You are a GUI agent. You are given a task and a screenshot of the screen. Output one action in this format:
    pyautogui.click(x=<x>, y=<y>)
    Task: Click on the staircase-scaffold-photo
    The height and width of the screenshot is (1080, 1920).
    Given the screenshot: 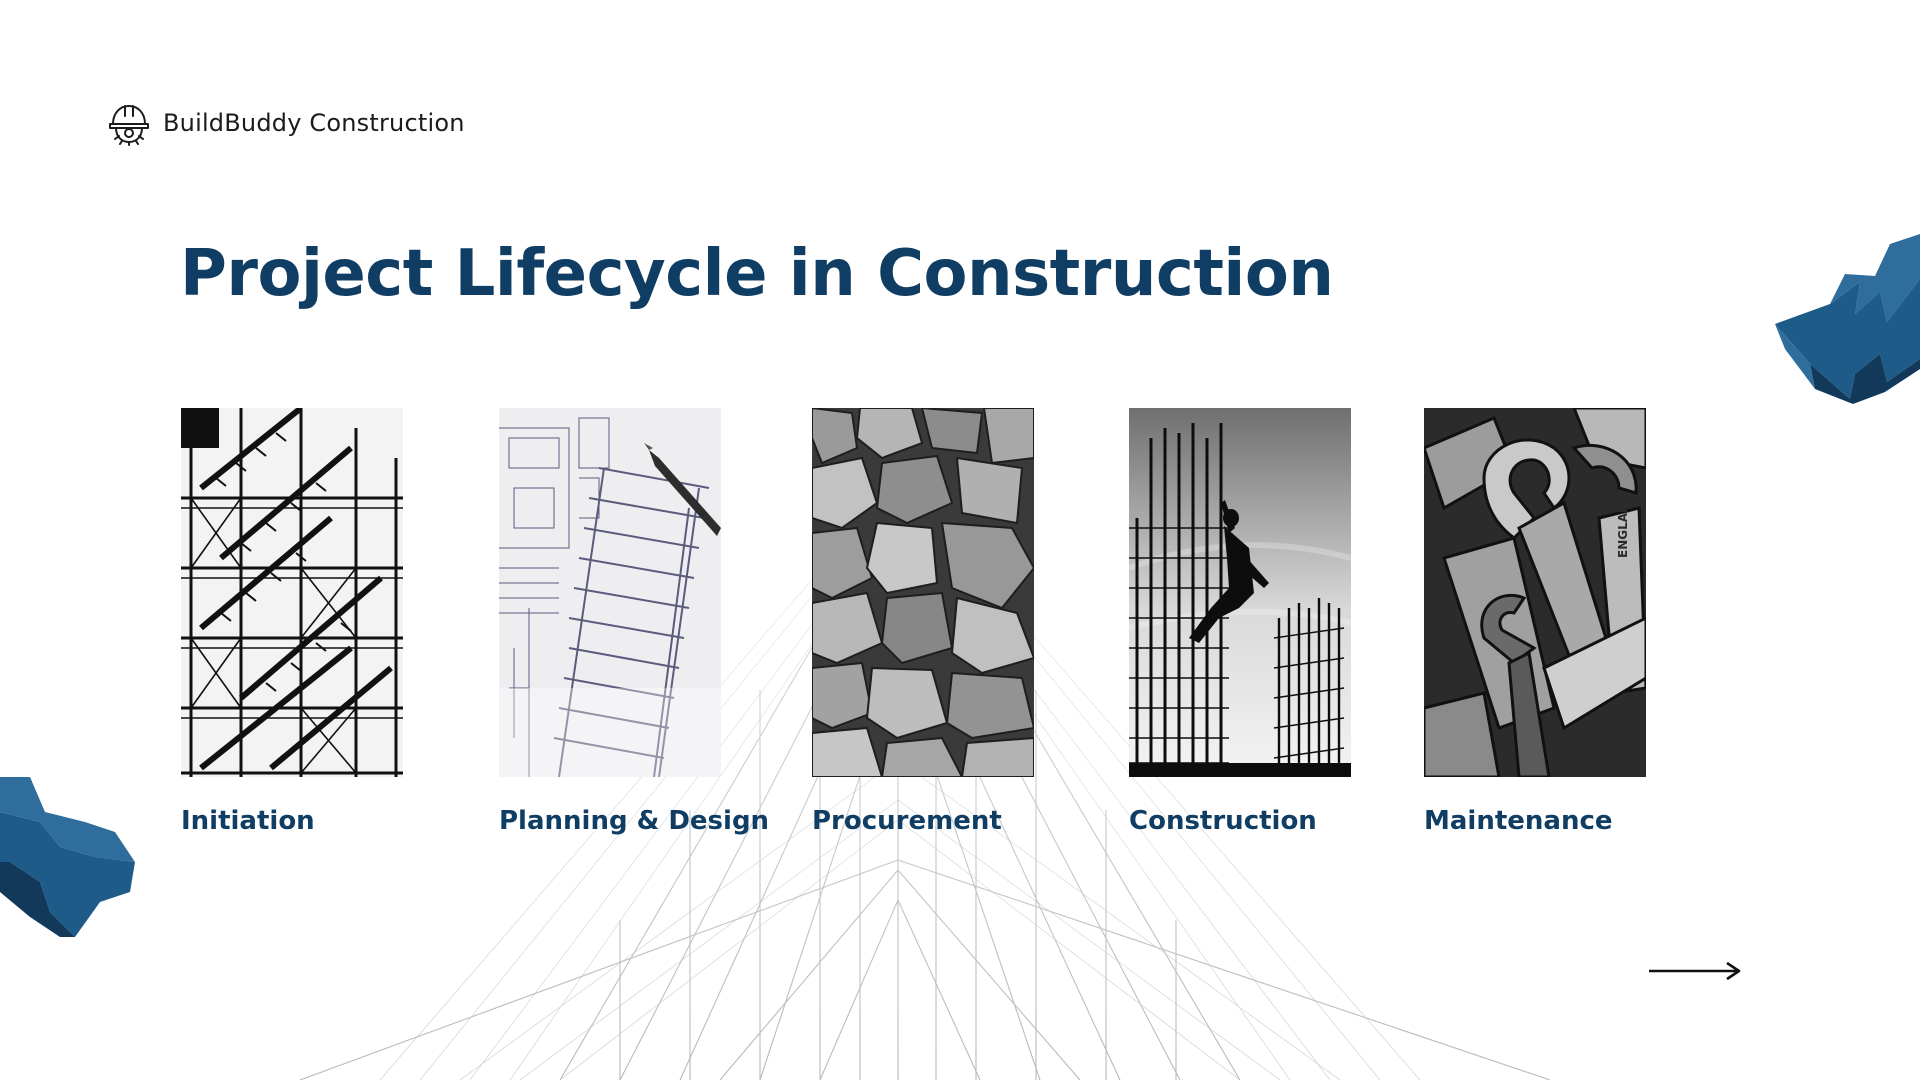 What is the action you would take?
    pyautogui.click(x=292, y=592)
    